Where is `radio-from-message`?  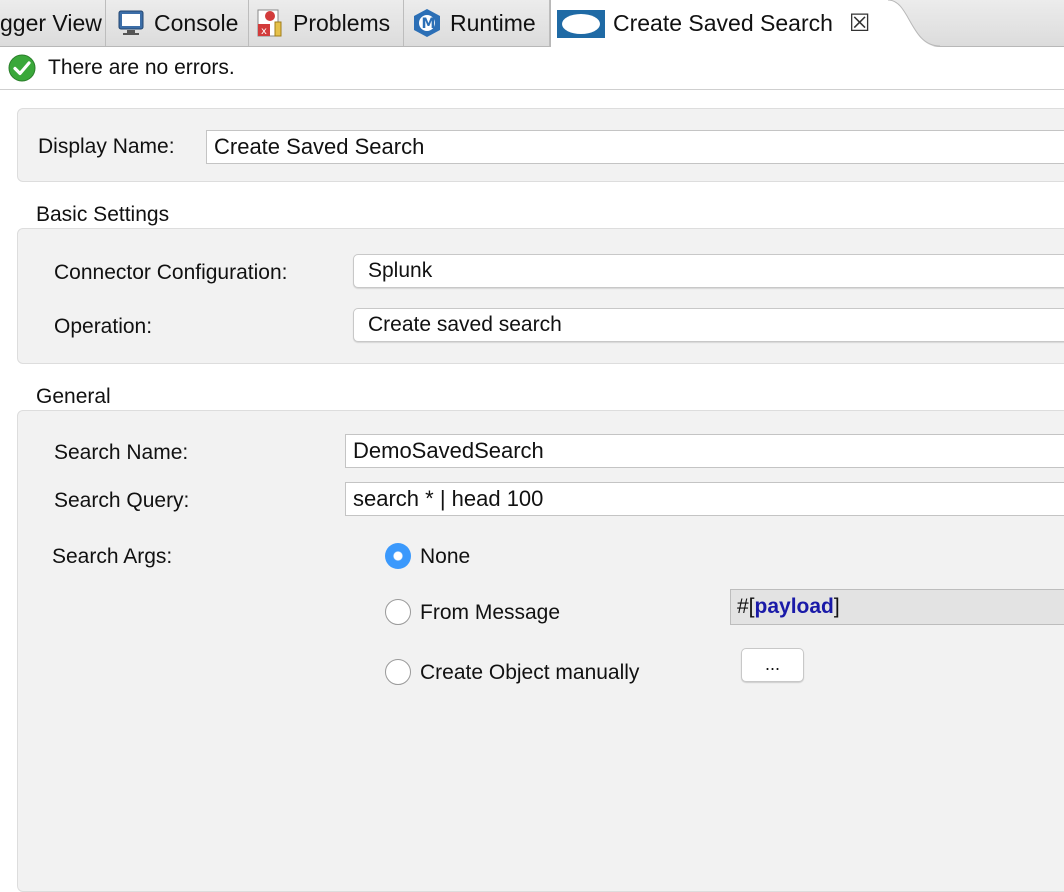 radio-from-message is located at coordinates (398, 612).